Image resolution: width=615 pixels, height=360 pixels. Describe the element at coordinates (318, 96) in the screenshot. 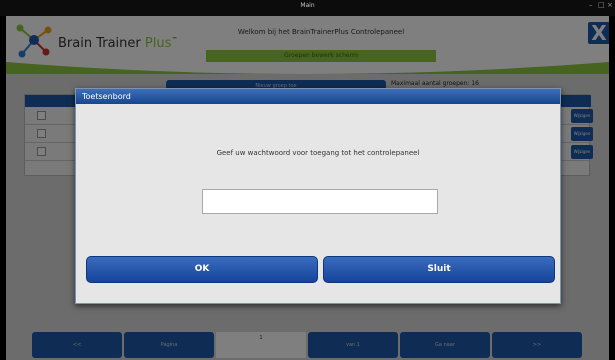

I see `dialog-title: Toetsenbord` at that location.